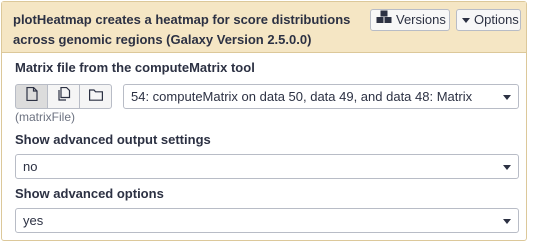 The image size is (534, 241). I want to click on options-label: Options, so click(496, 19).